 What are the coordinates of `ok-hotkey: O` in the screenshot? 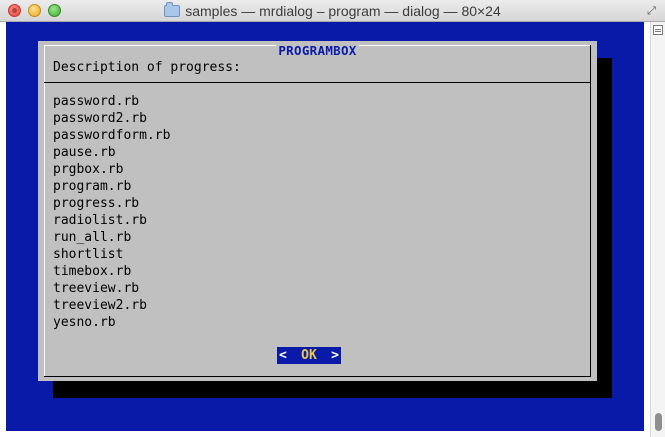 It's located at (305, 355).